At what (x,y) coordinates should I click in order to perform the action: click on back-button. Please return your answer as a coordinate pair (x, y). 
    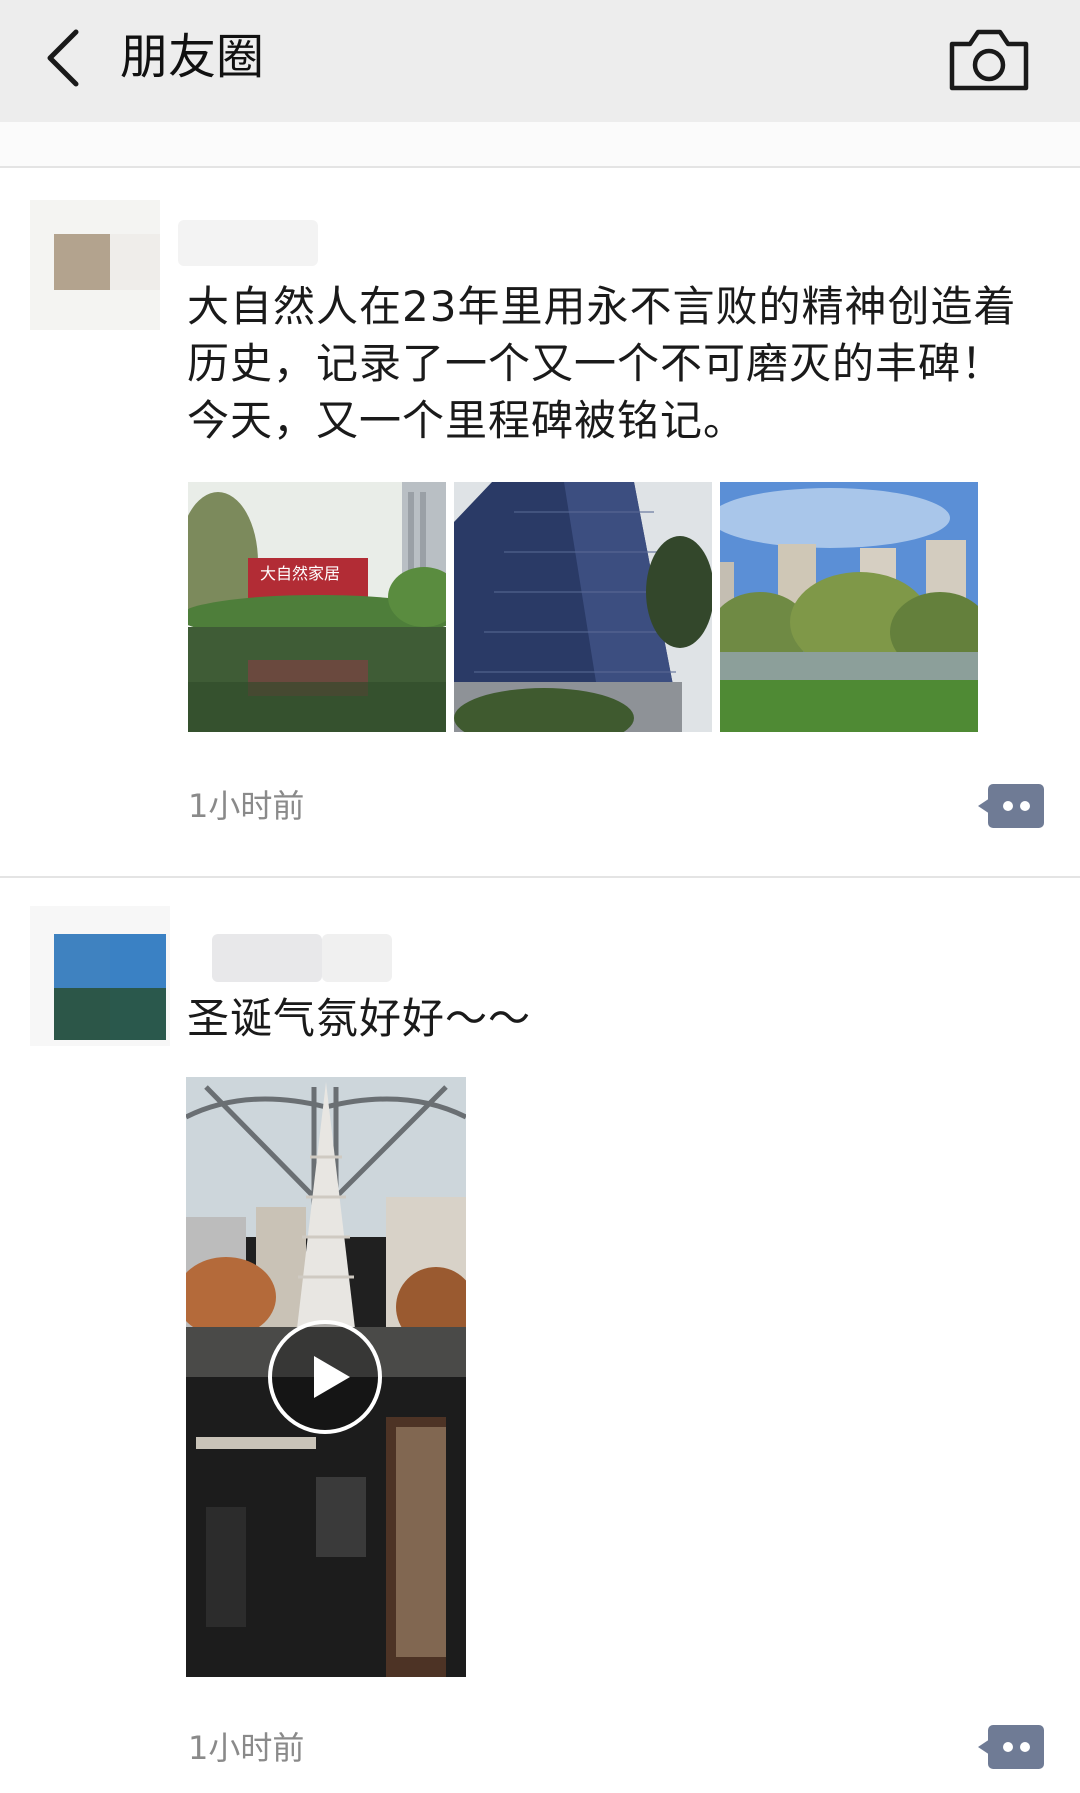
    Looking at the image, I should click on (68, 58).